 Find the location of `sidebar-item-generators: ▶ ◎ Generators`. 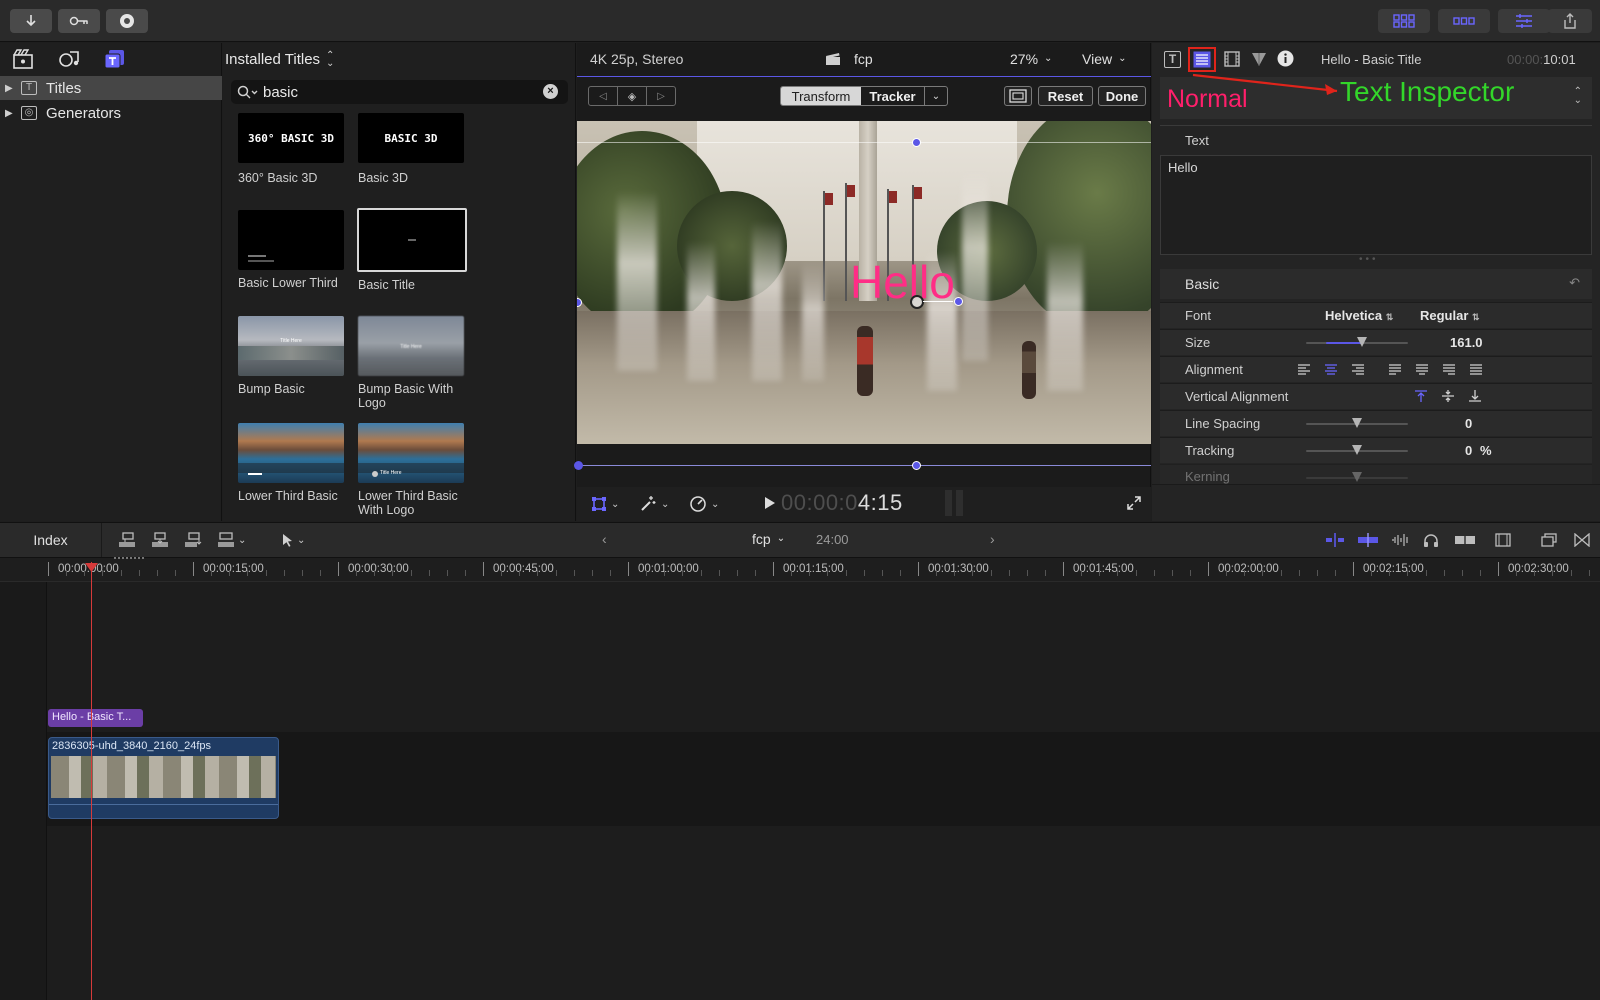

sidebar-item-generators: ▶ ◎ Generators is located at coordinates (111, 113).